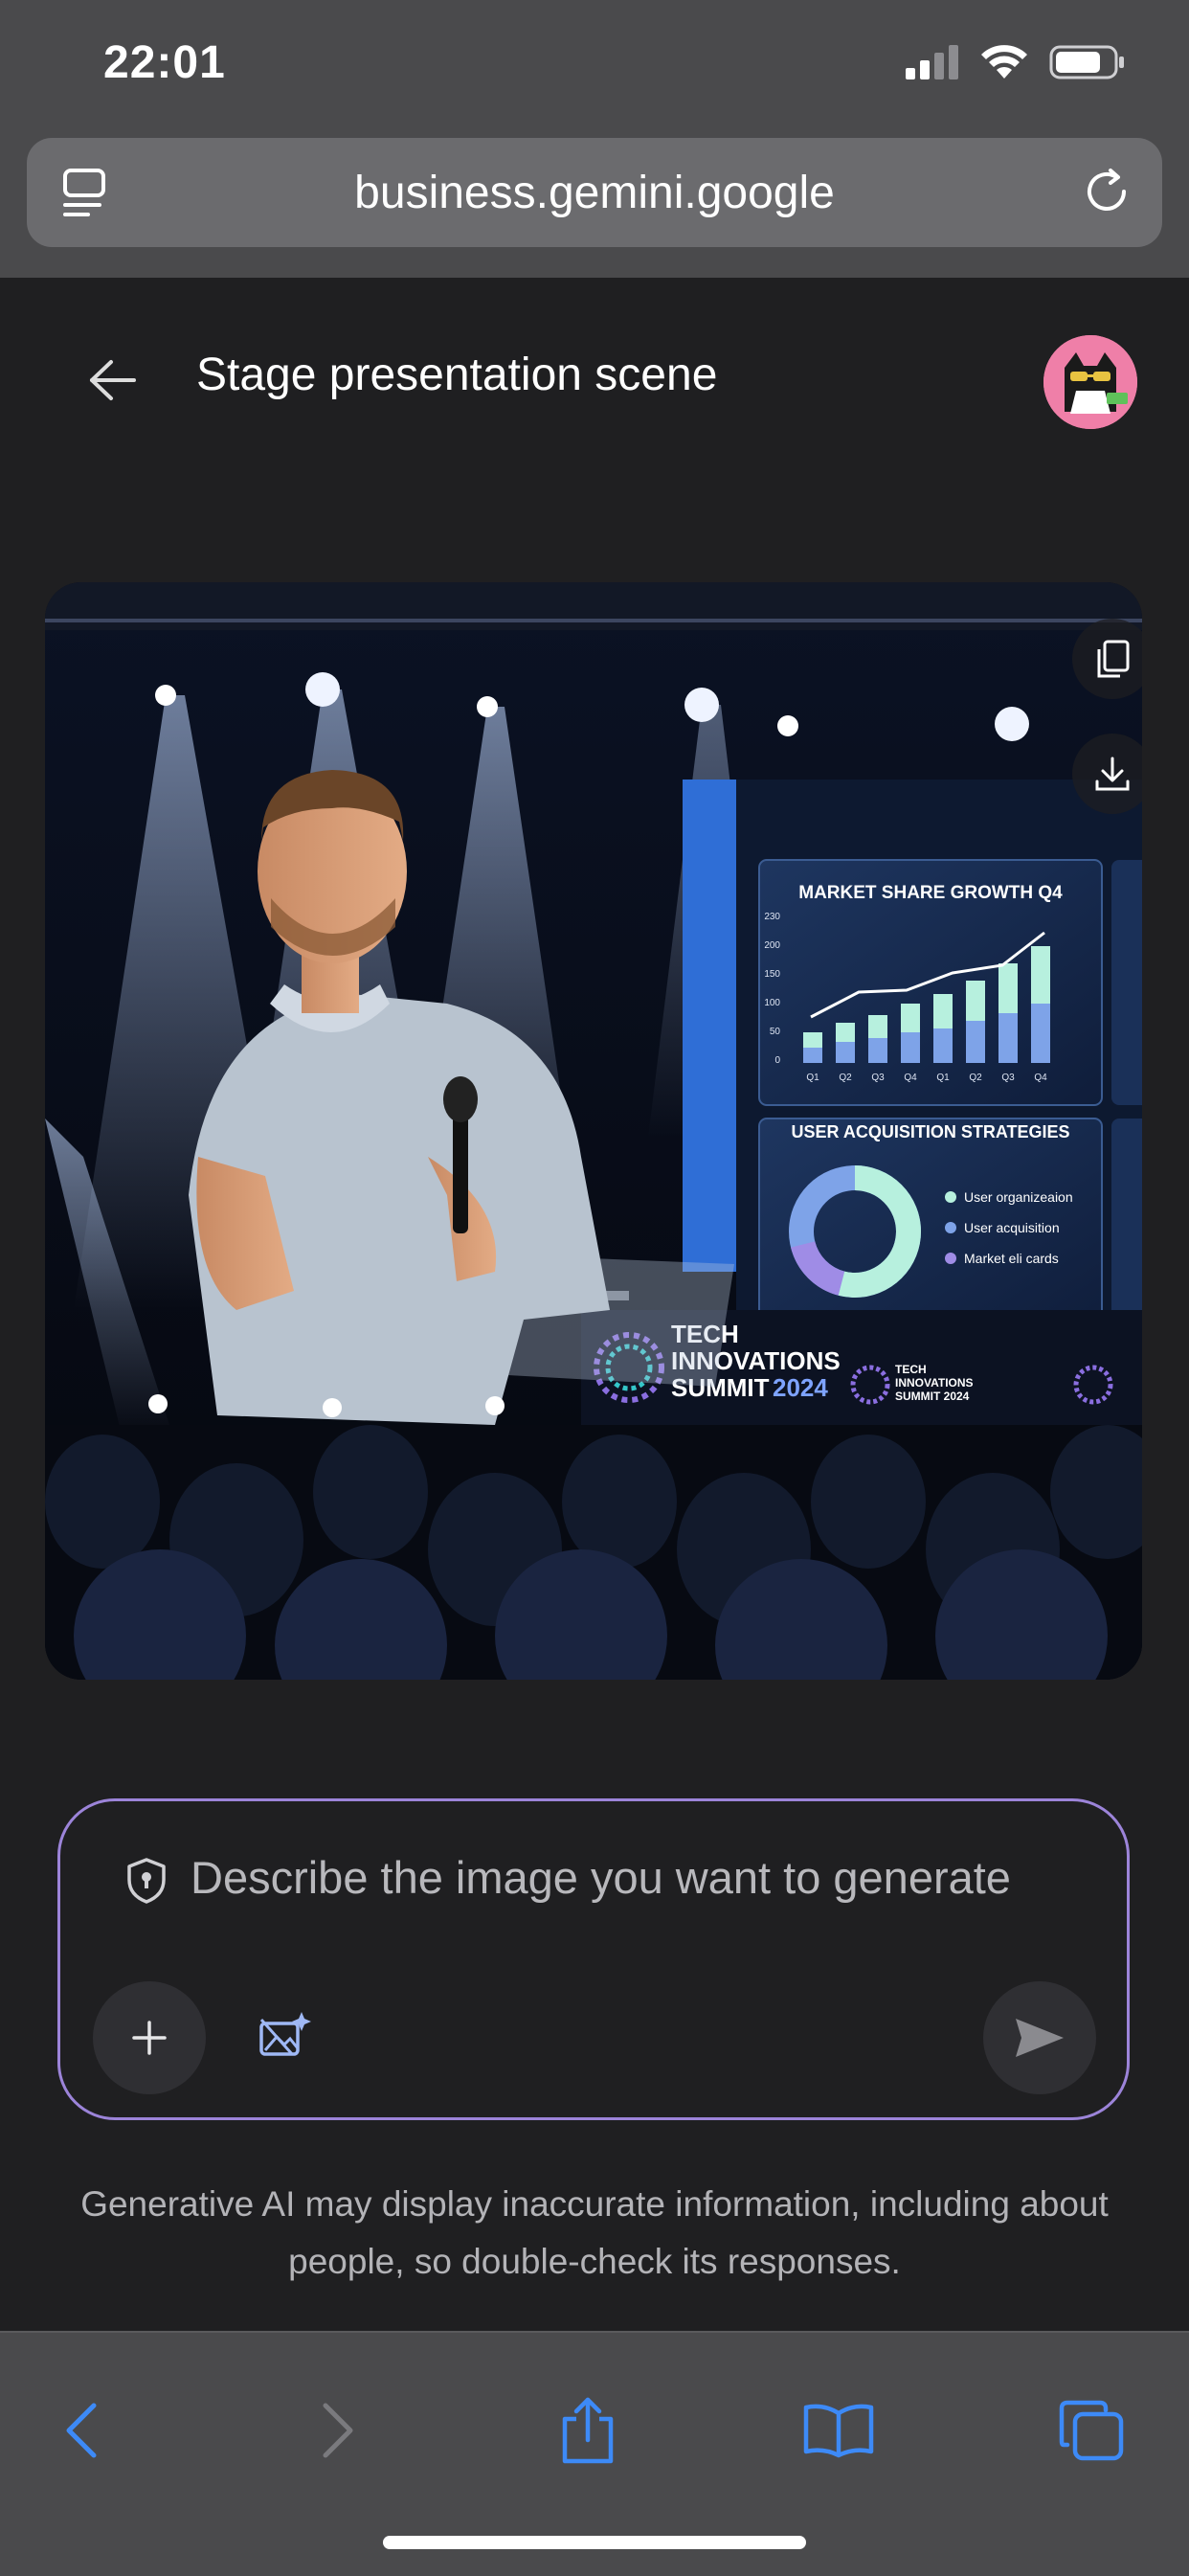 This screenshot has width=1189, height=2576. Describe the element at coordinates (930, 1131) in the screenshot. I see `chart2-title: USER ACQUISITION STRATEGIES` at that location.